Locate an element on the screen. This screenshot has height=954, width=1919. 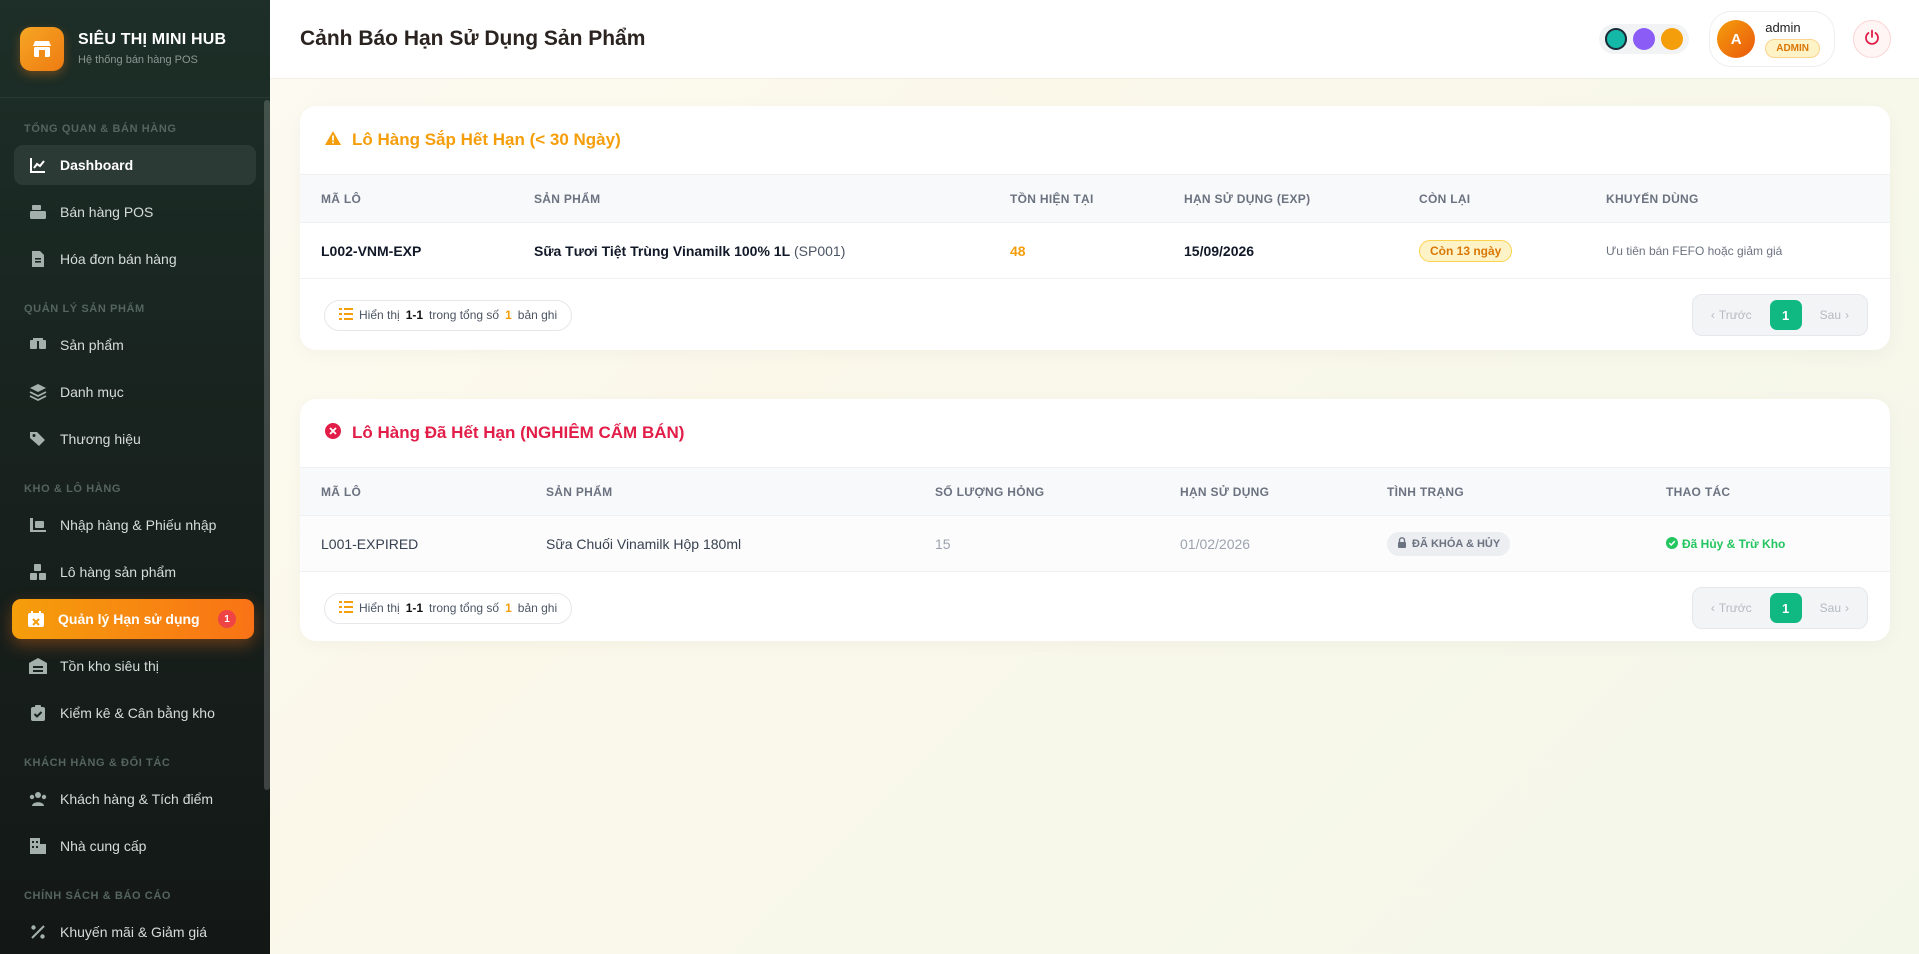
col-exp: HẠN SỬ DỤNG (EXP) is located at coordinates (1280, 199).